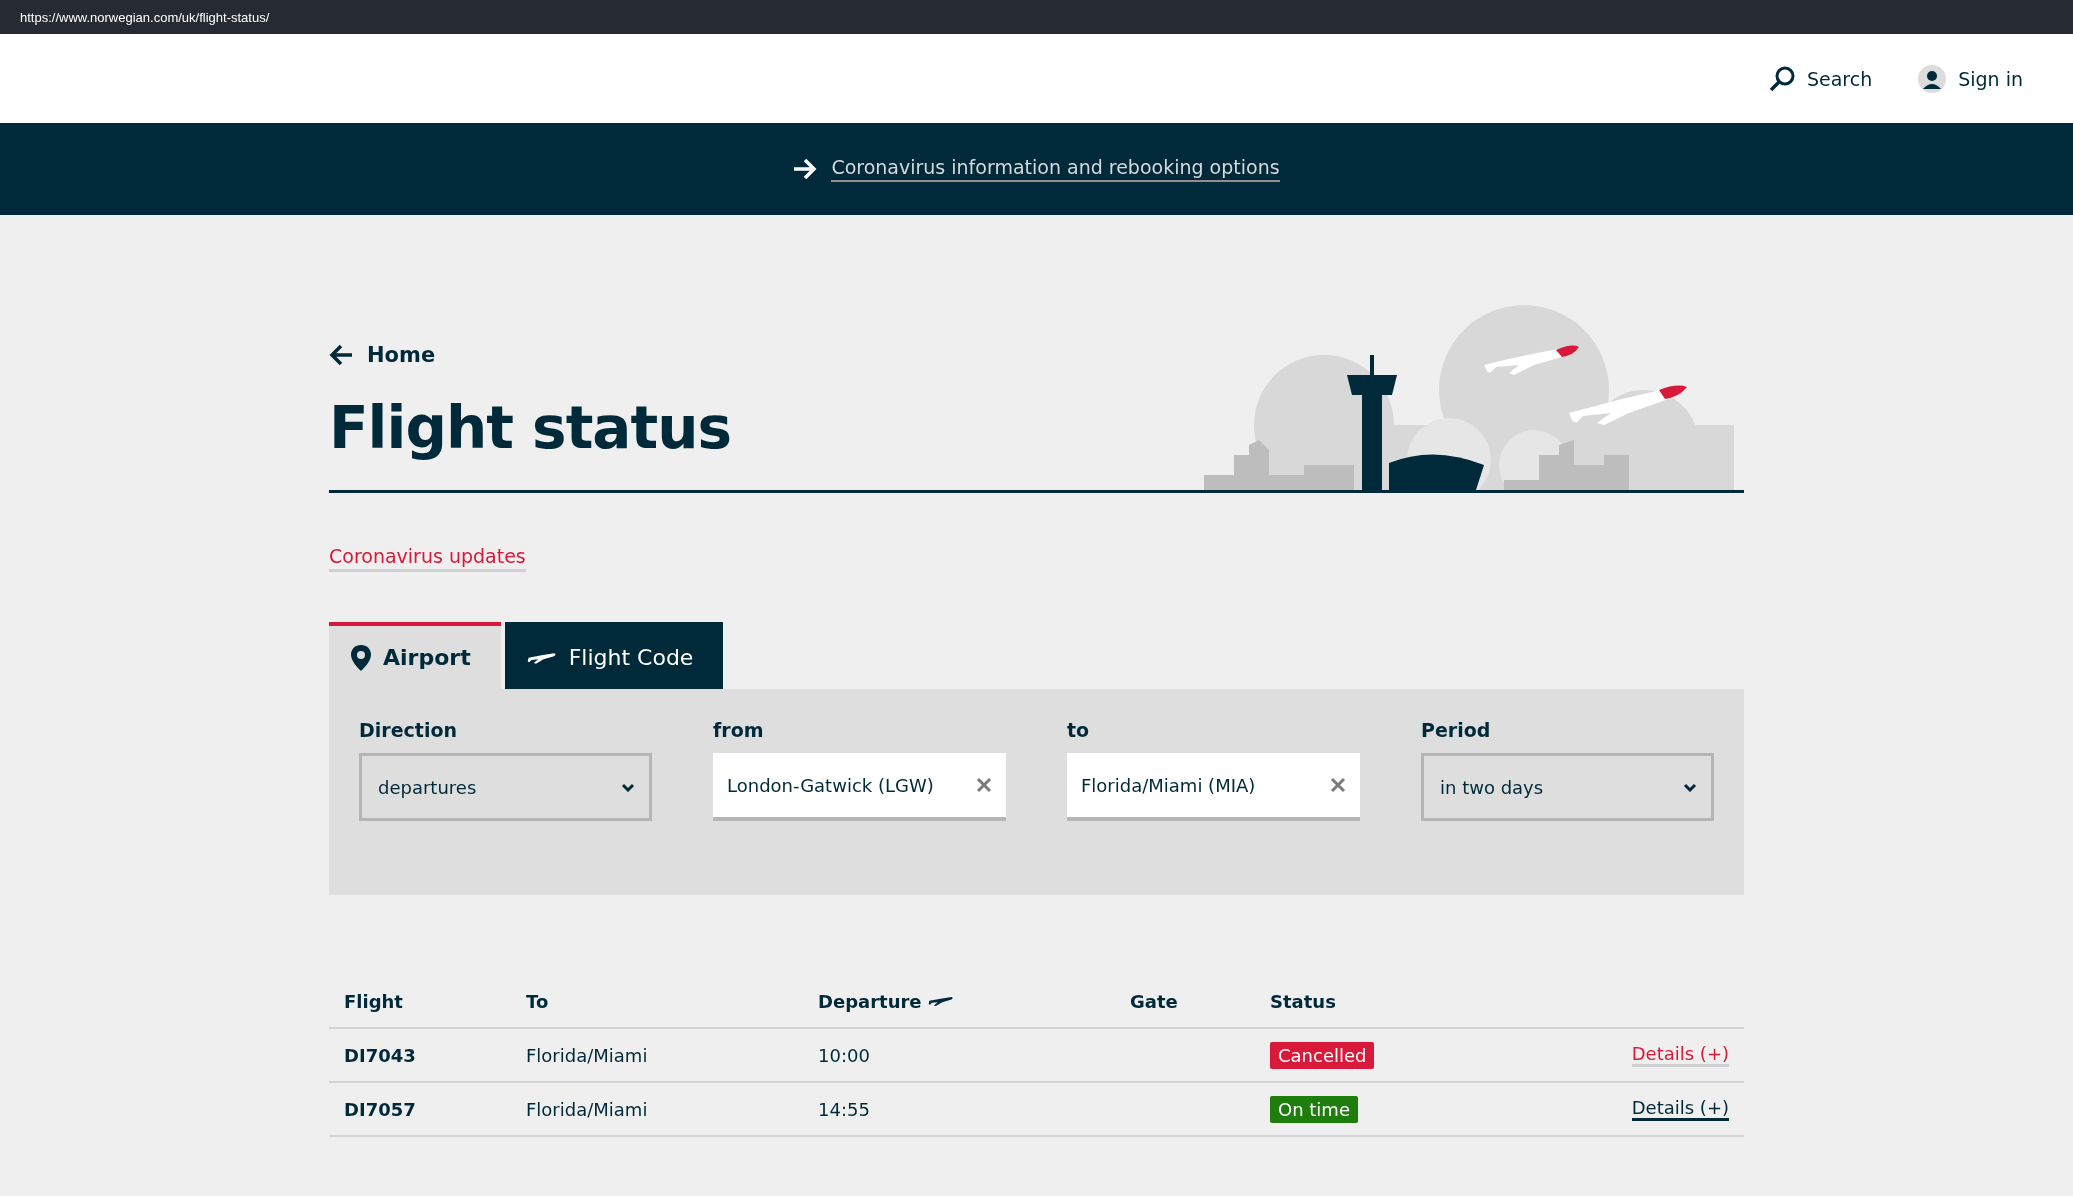 The width and height of the screenshot is (2073, 1196). I want to click on page-title: Flight status, so click(530, 428).